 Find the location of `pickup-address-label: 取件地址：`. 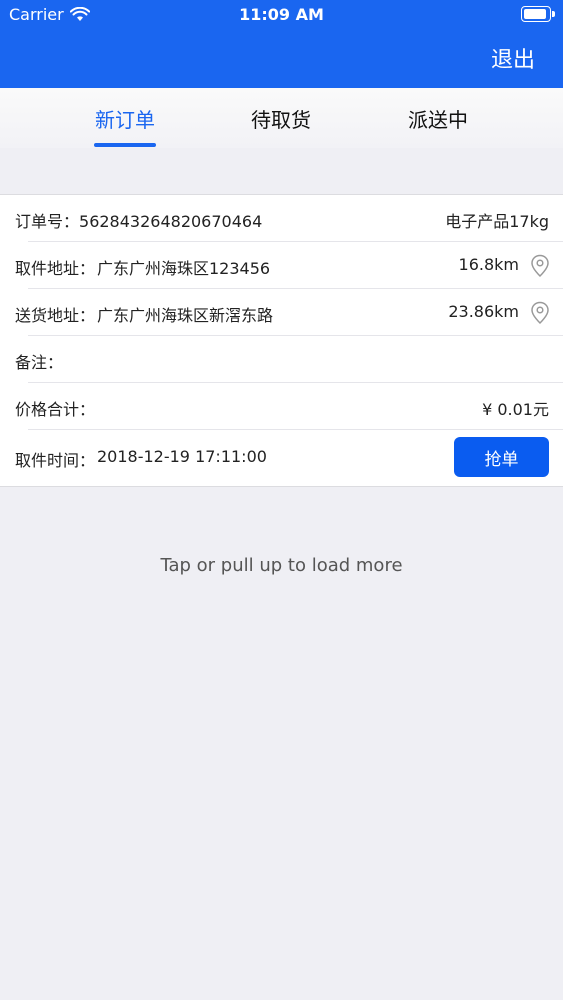

pickup-address-label: 取件地址： is located at coordinates (55, 268).